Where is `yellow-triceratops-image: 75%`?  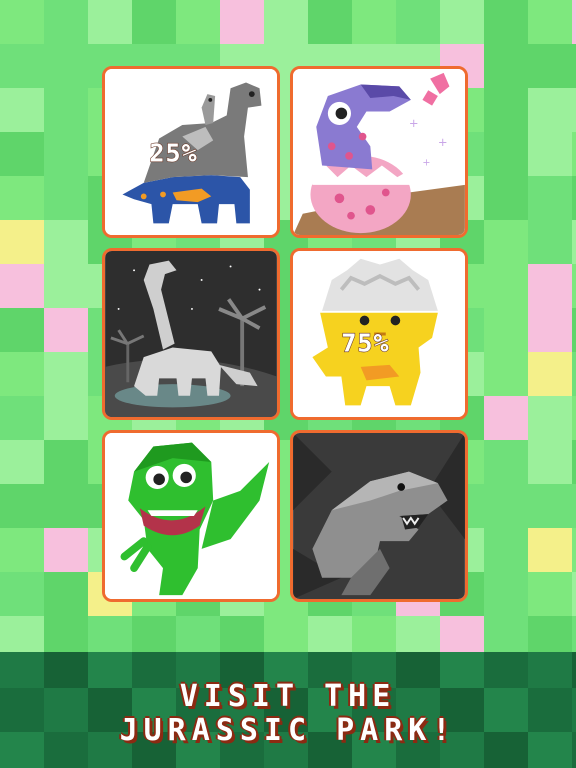 yellow-triceratops-image: 75% is located at coordinates (379, 334).